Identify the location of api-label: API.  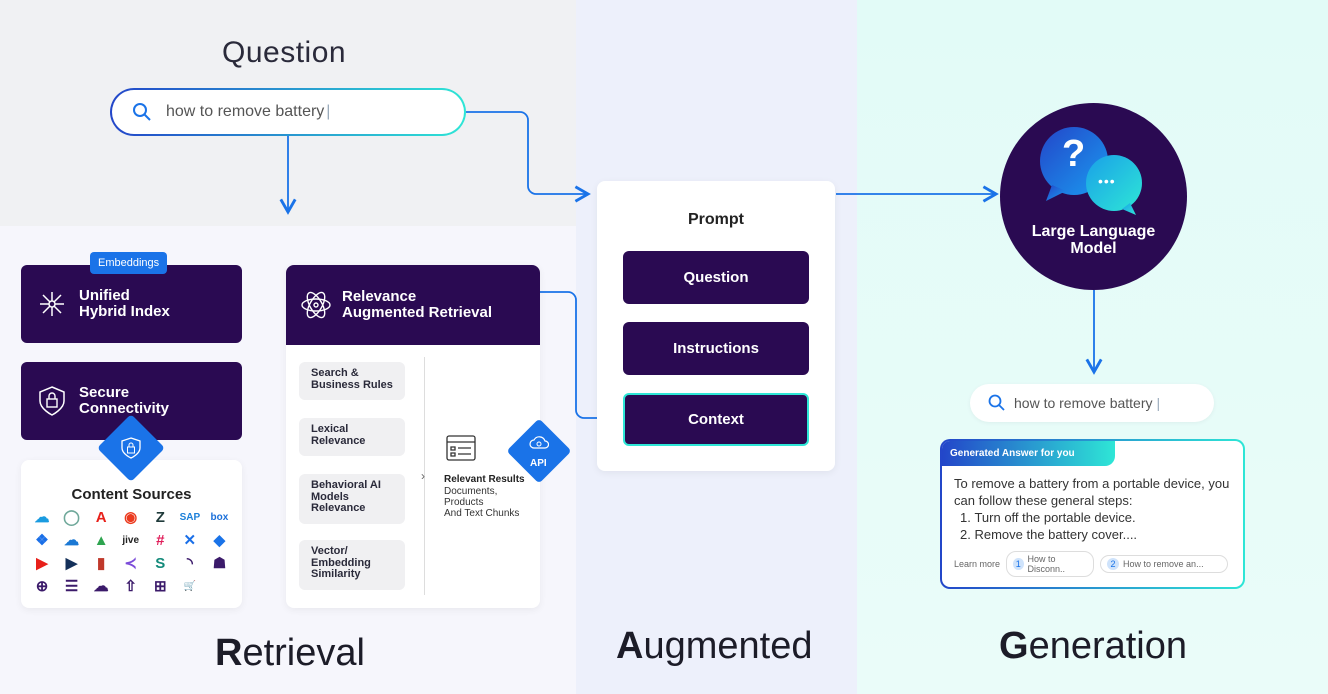
(538, 463).